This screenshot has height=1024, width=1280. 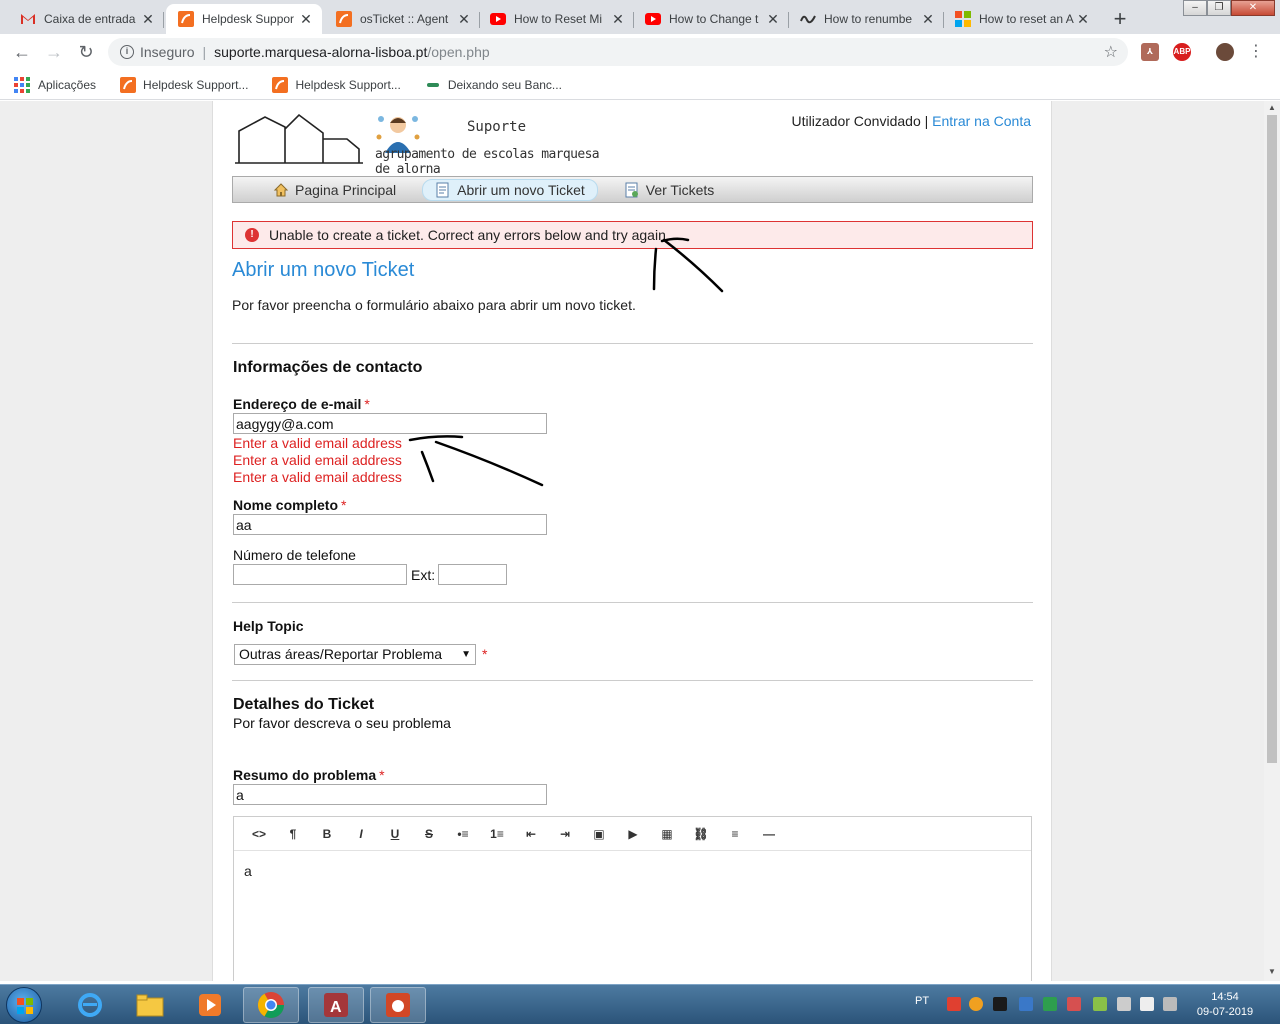 What do you see at coordinates (1170, 1004) in the screenshot?
I see `network-icon` at bounding box center [1170, 1004].